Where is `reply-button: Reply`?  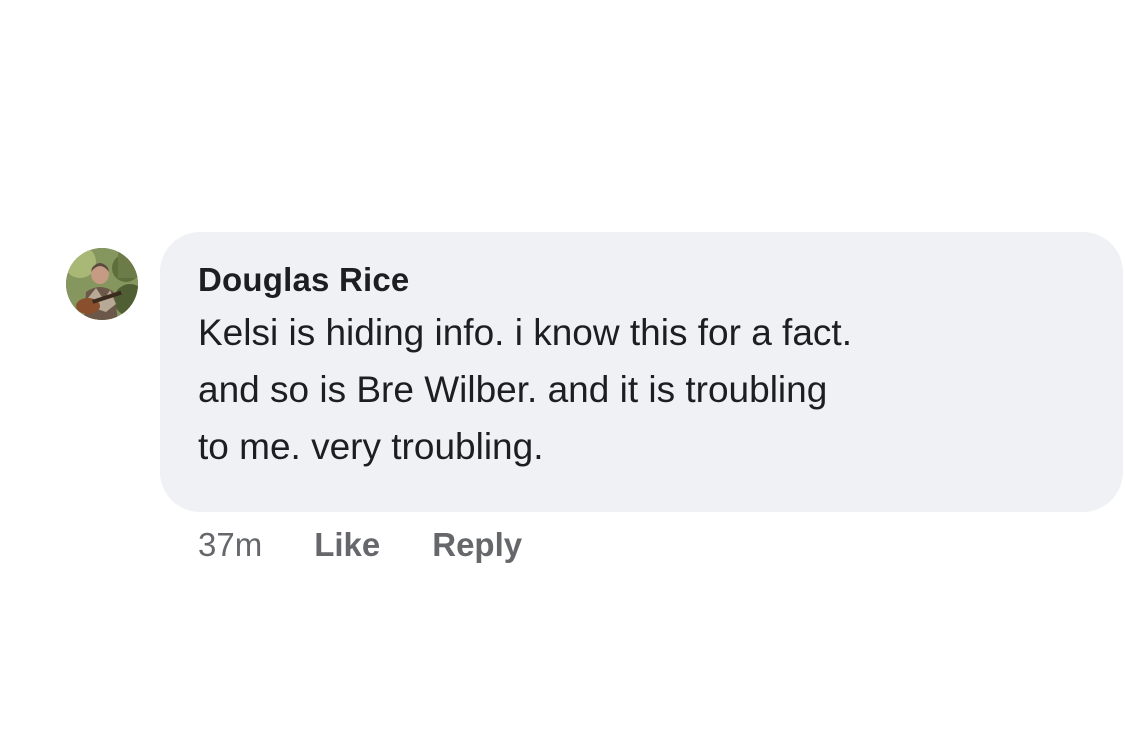 reply-button: Reply is located at coordinates (477, 545).